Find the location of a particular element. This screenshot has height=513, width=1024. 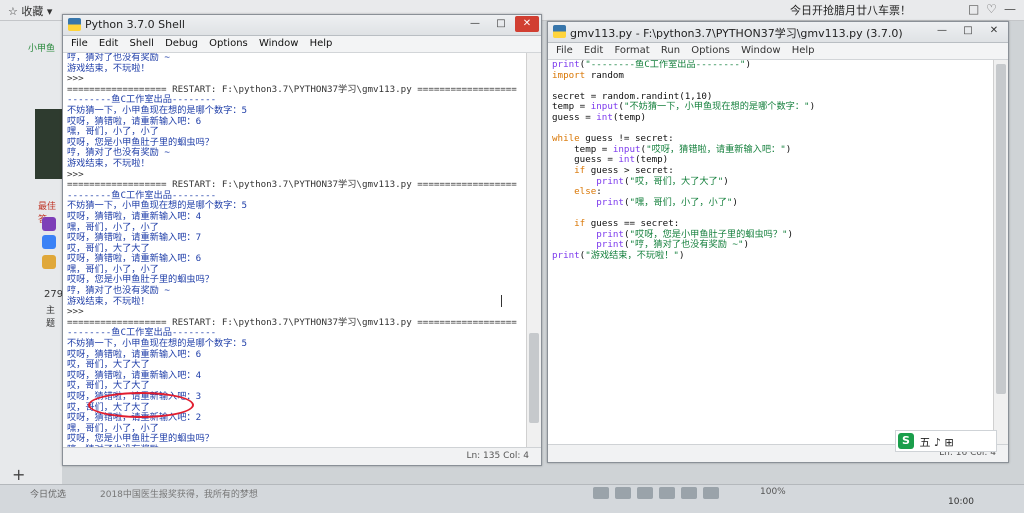

code-token: guess != secret: is located at coordinates (626, 139).